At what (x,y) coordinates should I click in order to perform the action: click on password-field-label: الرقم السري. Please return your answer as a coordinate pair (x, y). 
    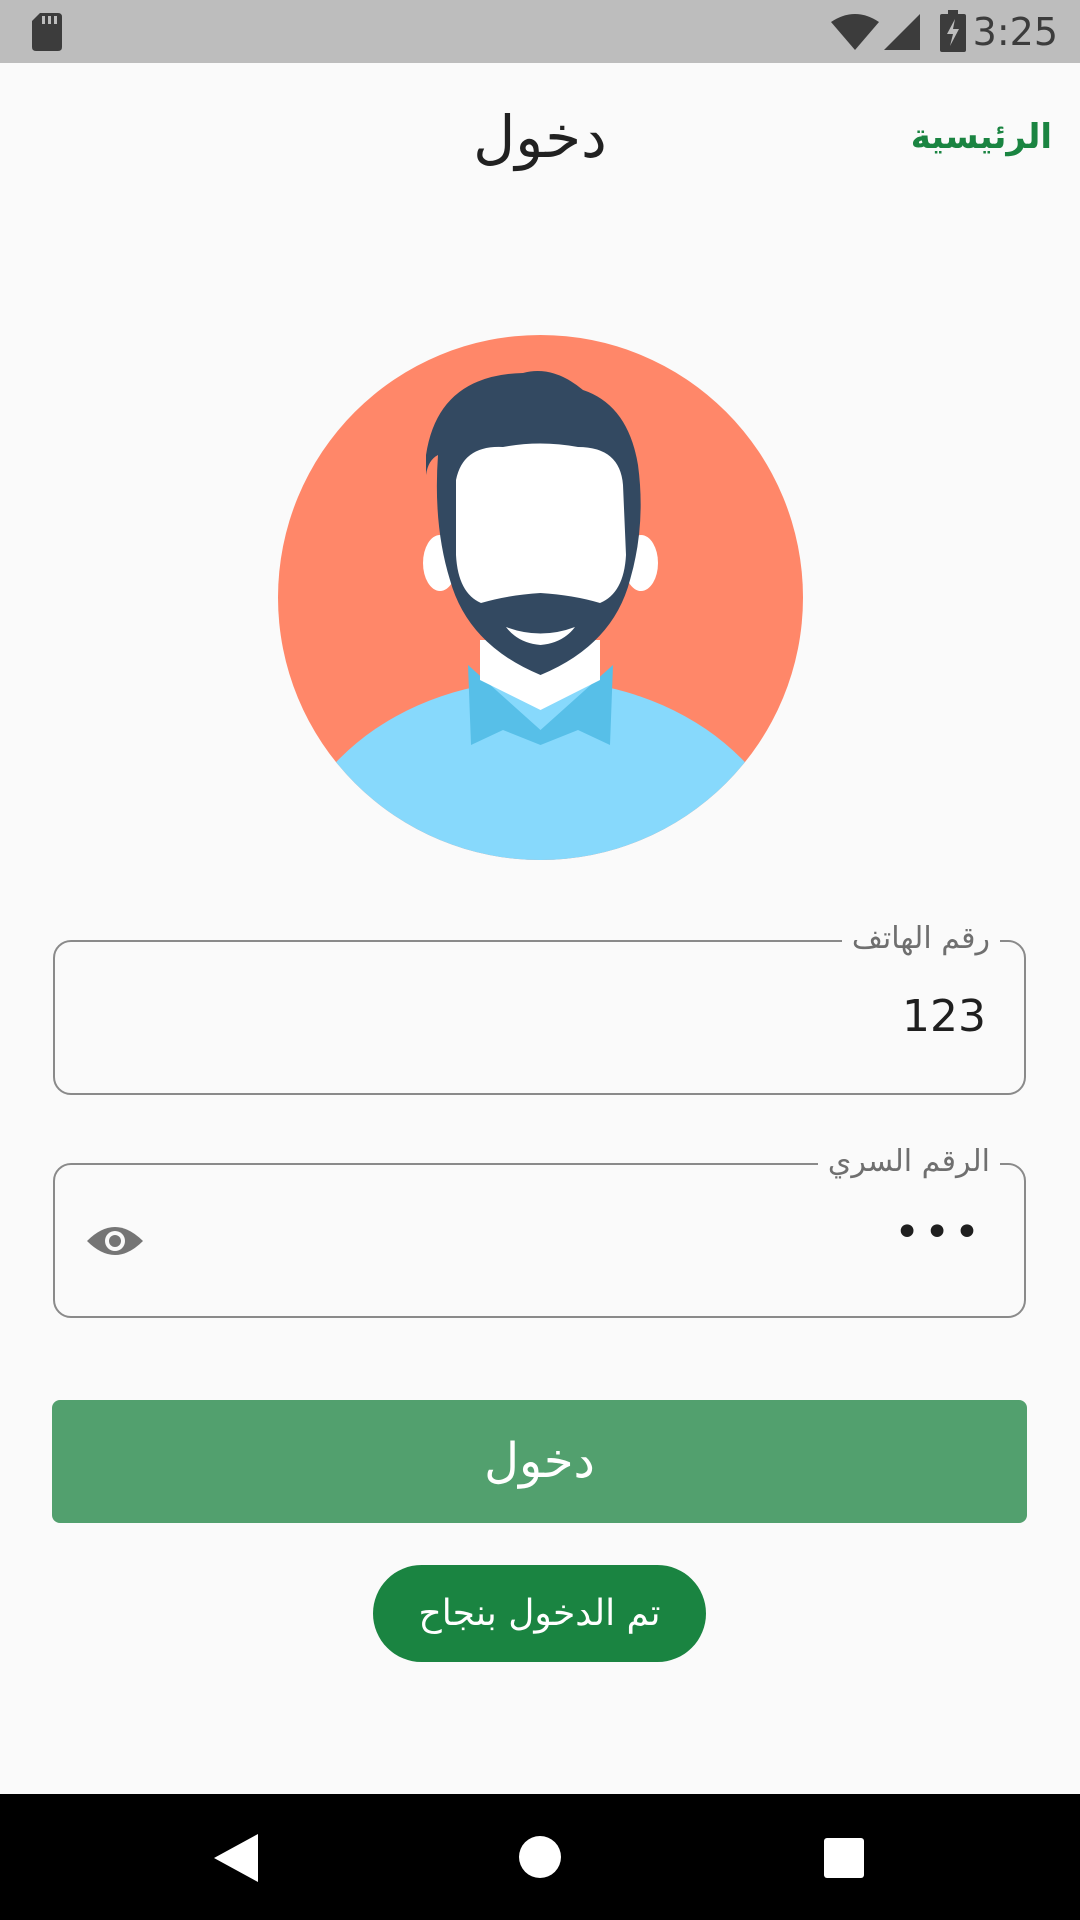
    Looking at the image, I should click on (908, 1162).